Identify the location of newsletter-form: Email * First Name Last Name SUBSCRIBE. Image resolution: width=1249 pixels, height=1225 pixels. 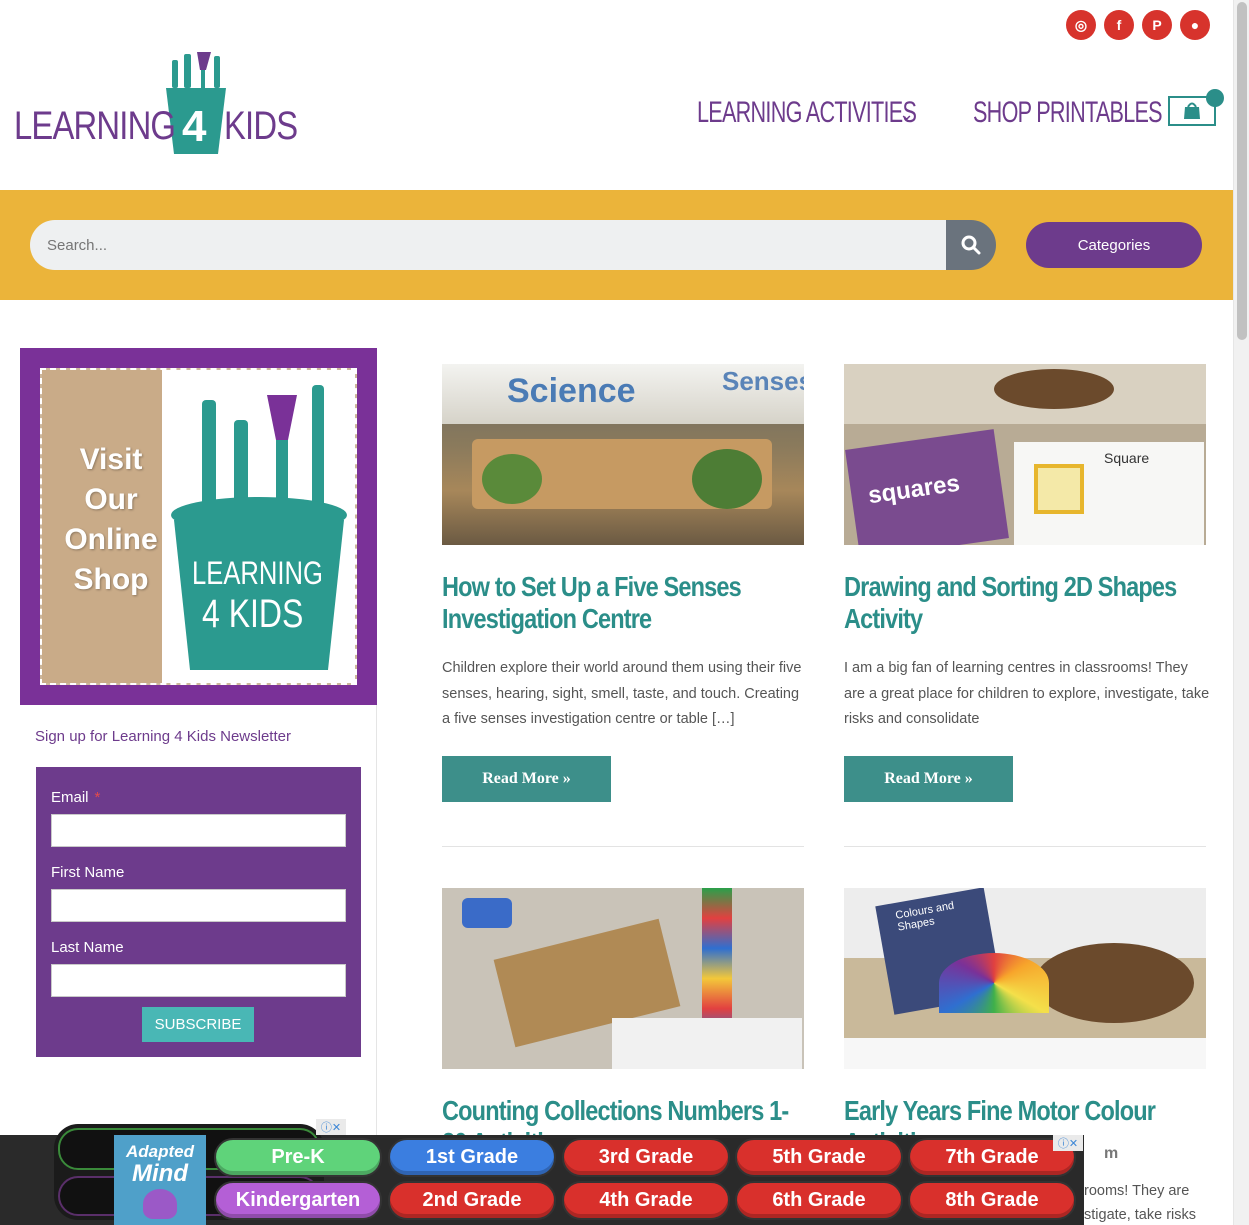
(198, 912).